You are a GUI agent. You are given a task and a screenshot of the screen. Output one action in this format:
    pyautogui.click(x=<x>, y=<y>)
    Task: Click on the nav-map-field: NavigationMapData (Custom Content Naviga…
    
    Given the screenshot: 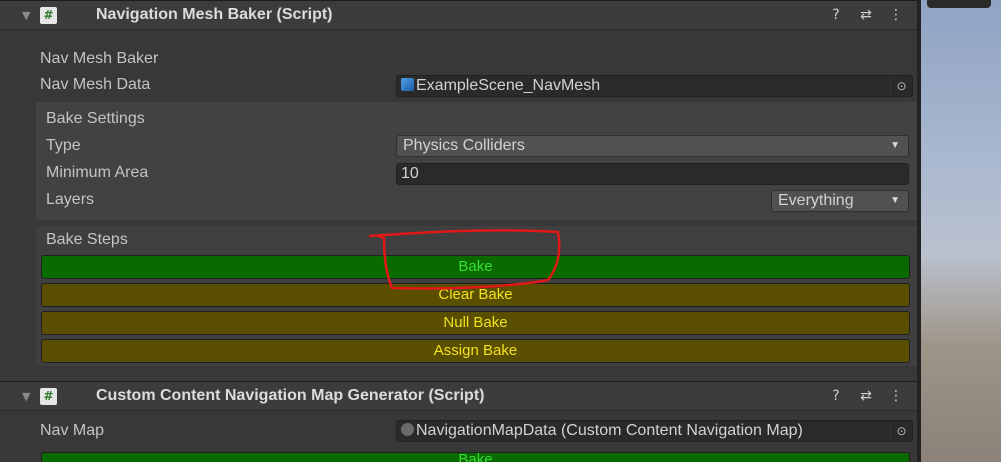 What is the action you would take?
    pyautogui.click(x=654, y=431)
    